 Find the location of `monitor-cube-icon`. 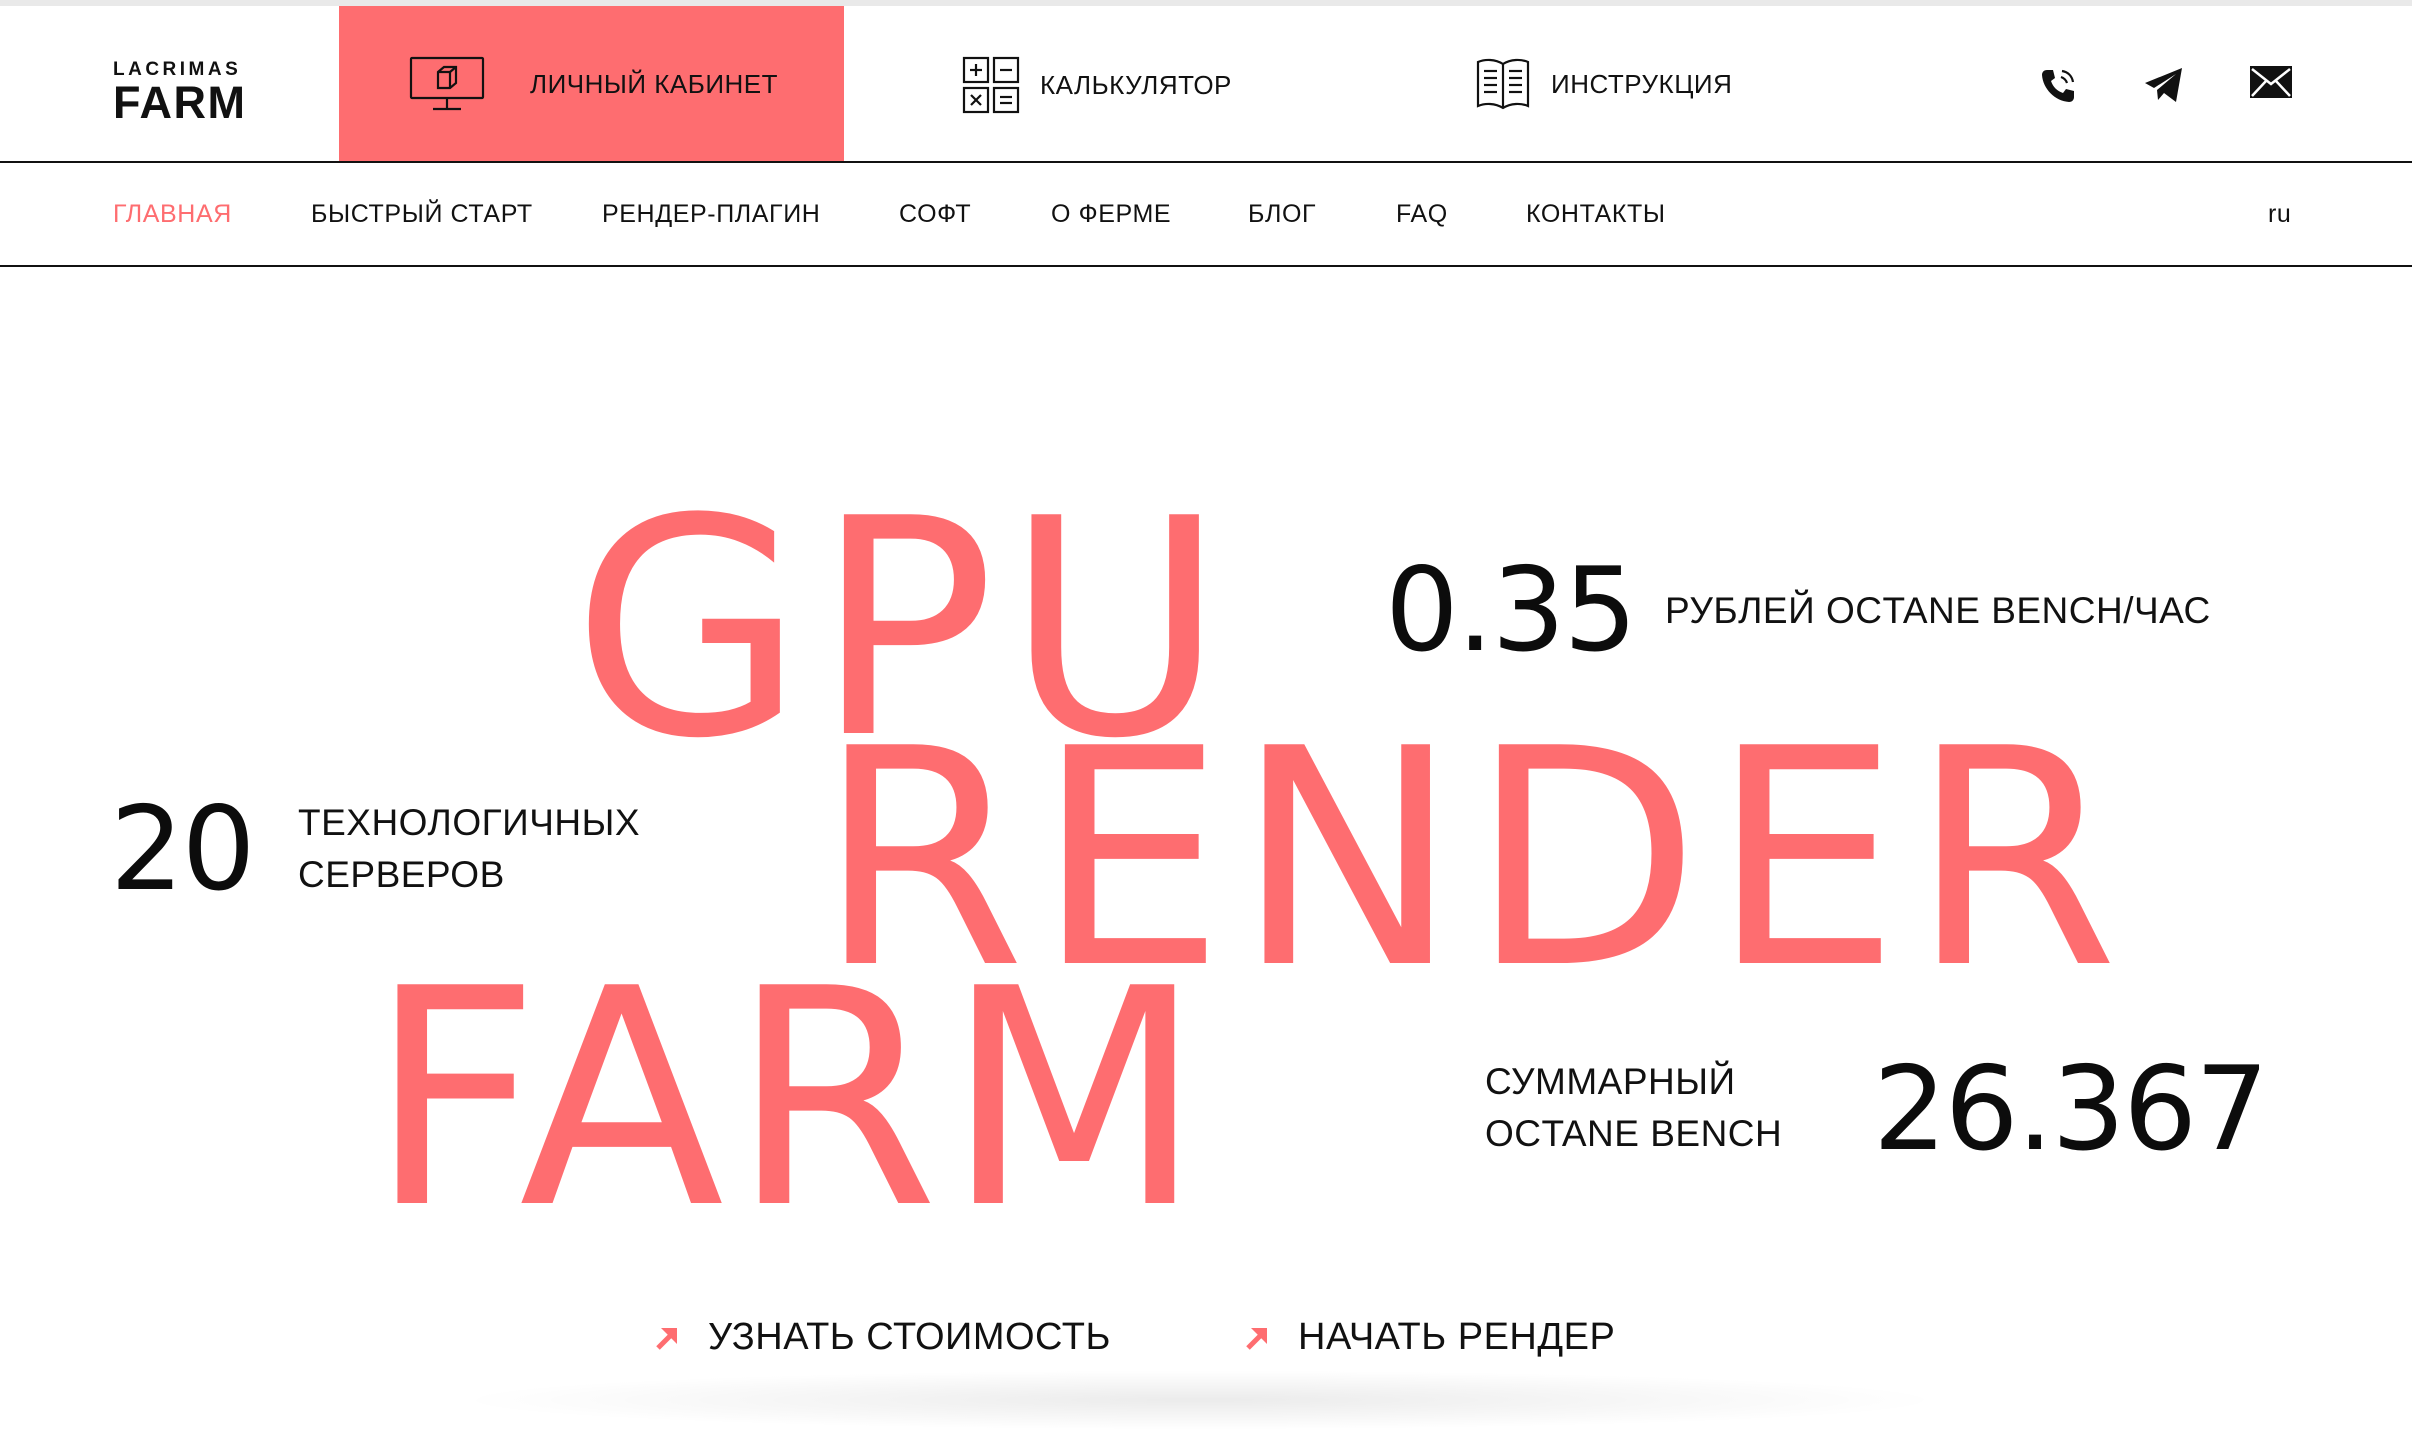

monitor-cube-icon is located at coordinates (447, 83).